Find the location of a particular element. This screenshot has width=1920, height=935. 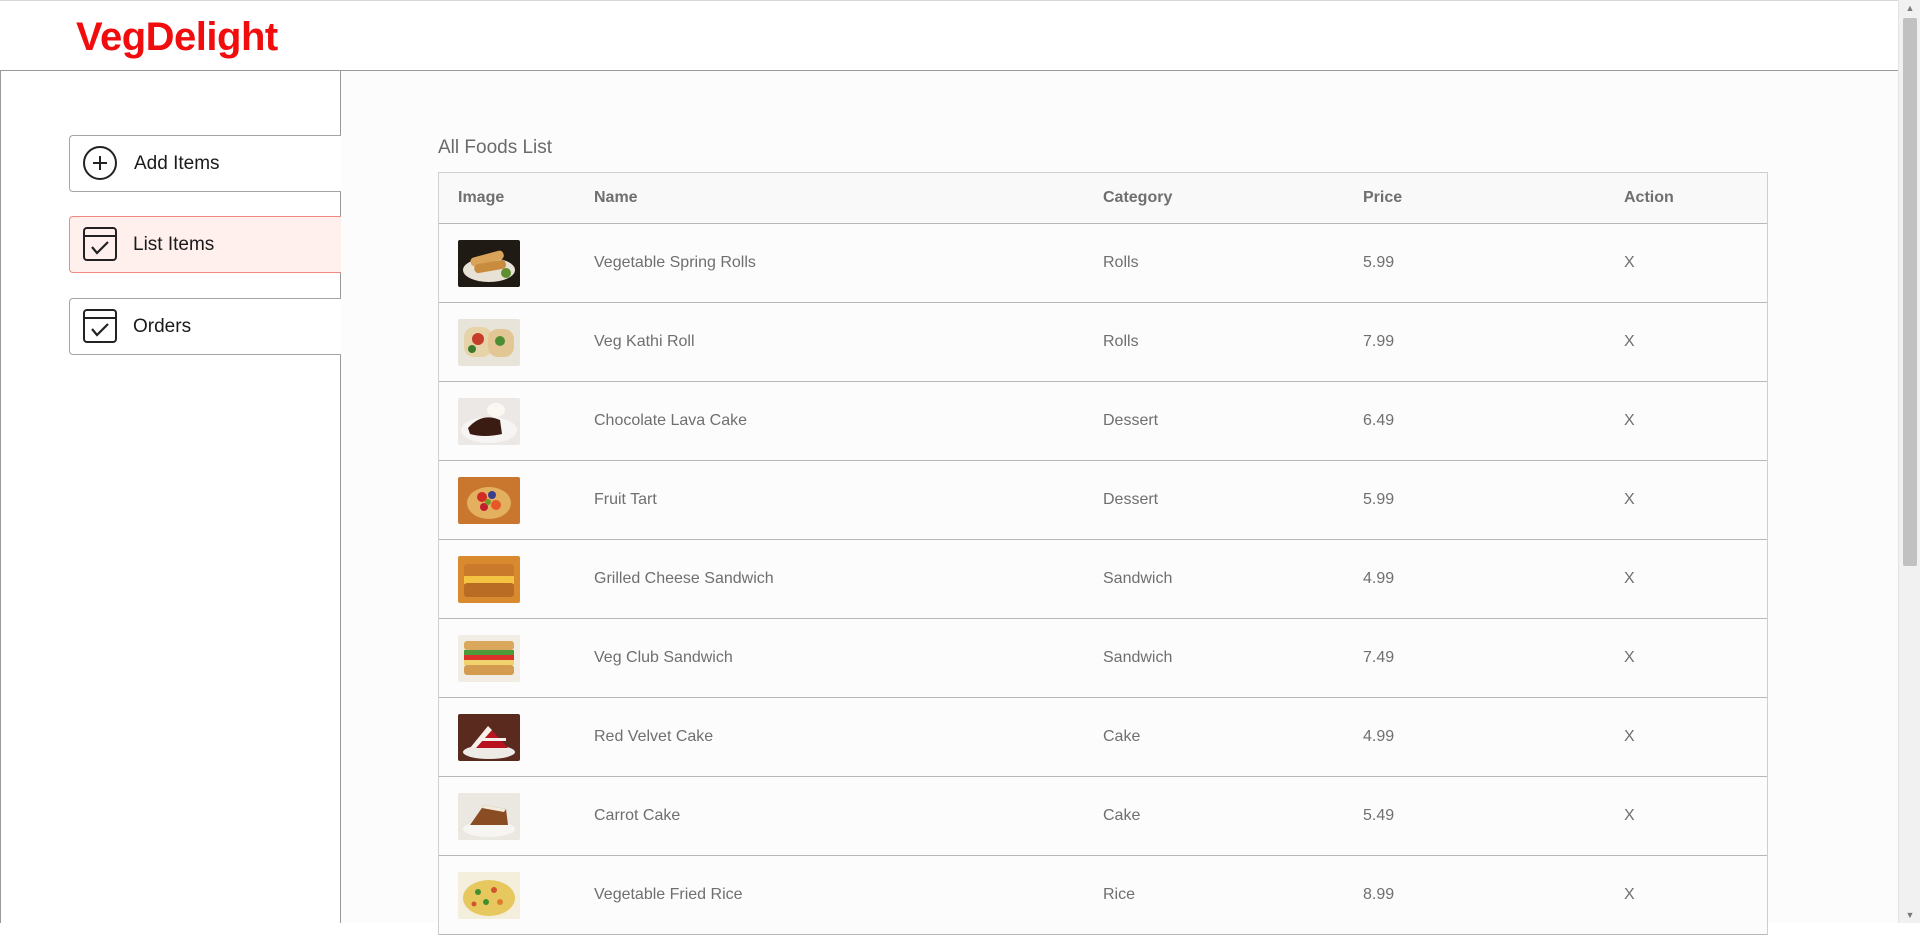

scrollbar-thumb is located at coordinates (1910, 292).